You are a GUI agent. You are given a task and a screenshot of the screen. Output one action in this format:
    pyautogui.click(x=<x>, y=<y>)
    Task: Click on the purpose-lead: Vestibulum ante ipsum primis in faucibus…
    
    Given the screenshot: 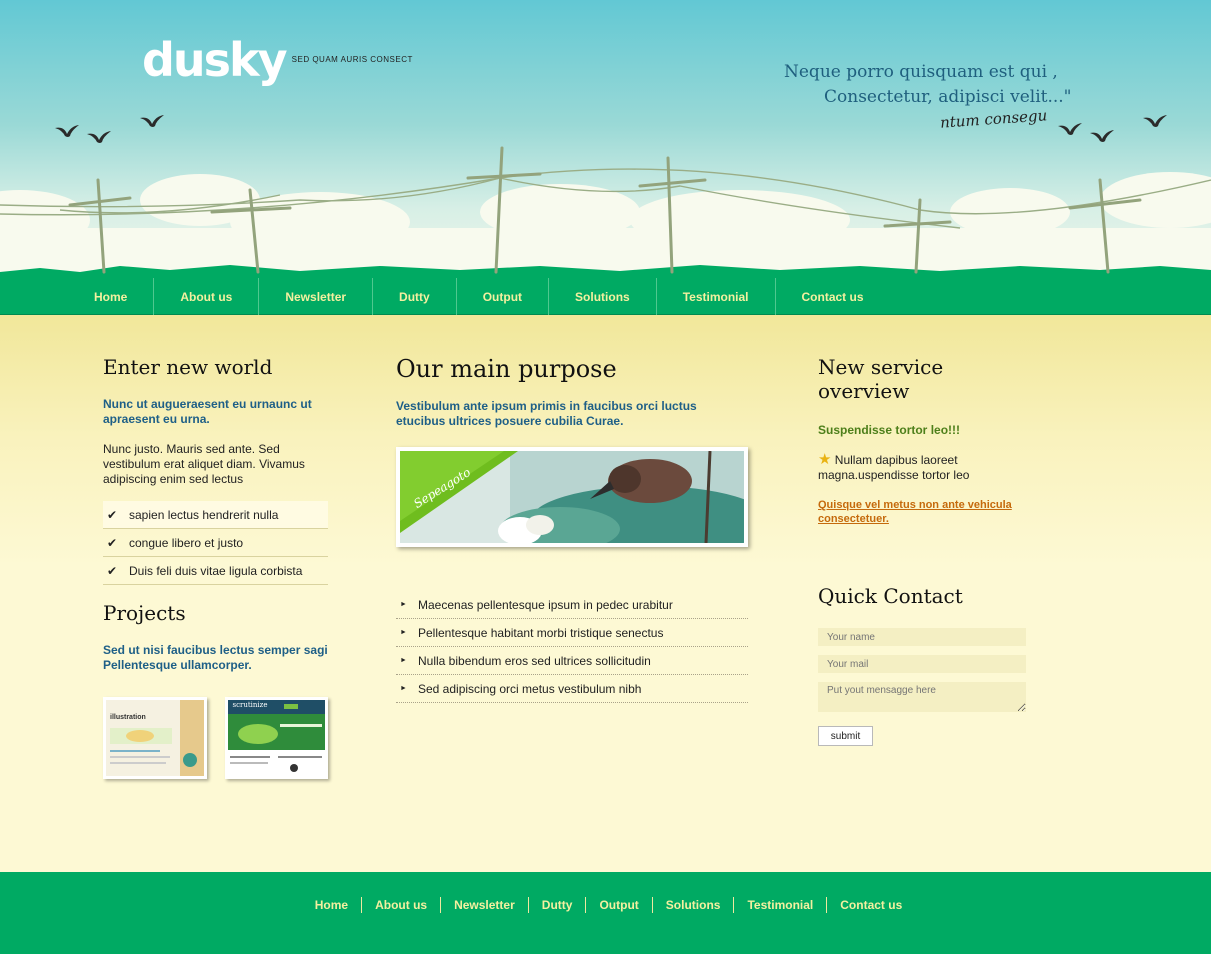 What is the action you would take?
    pyautogui.click(x=546, y=413)
    